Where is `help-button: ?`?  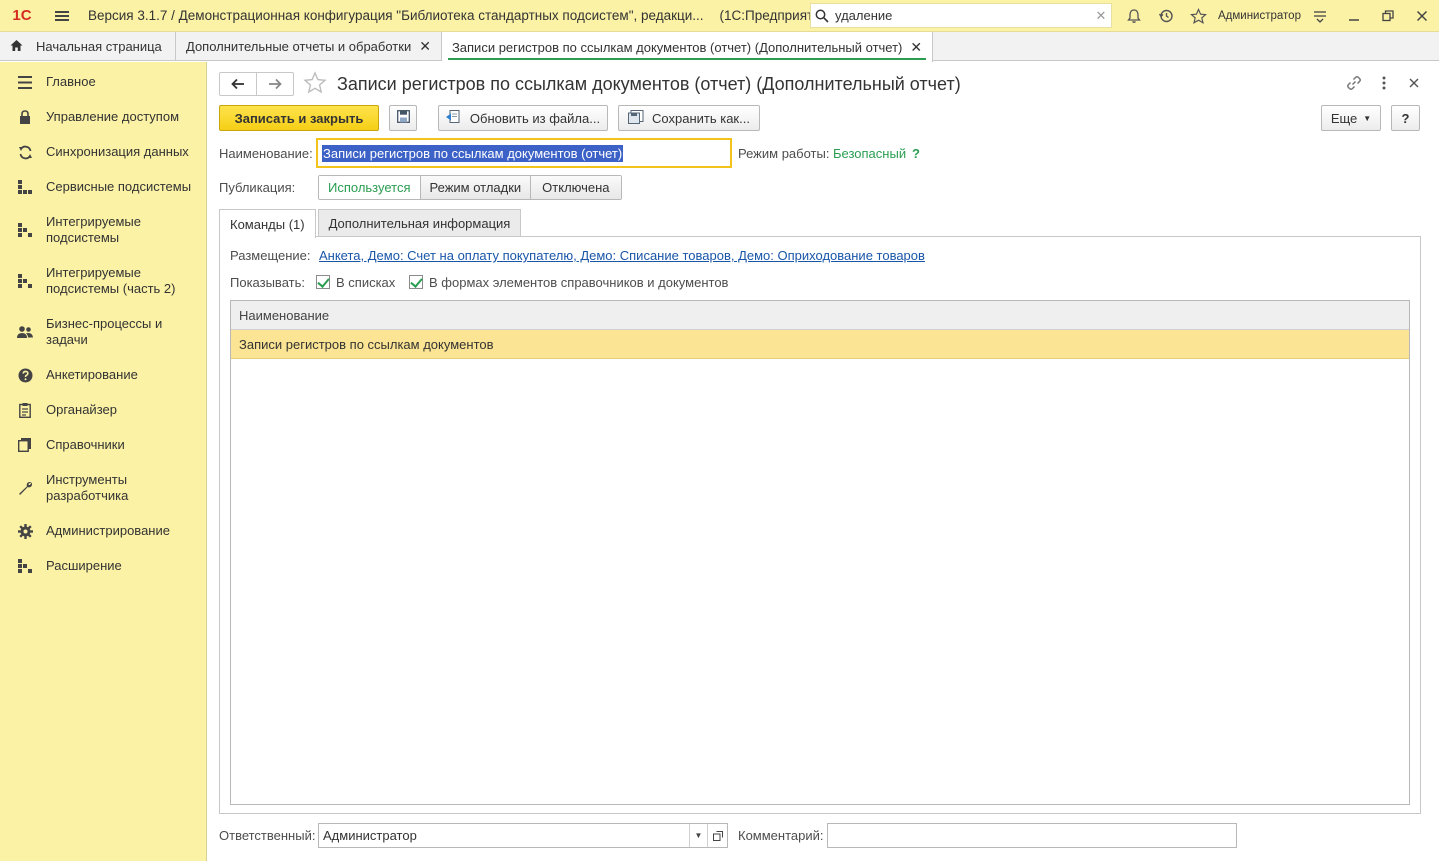
help-button: ? is located at coordinates (1405, 118).